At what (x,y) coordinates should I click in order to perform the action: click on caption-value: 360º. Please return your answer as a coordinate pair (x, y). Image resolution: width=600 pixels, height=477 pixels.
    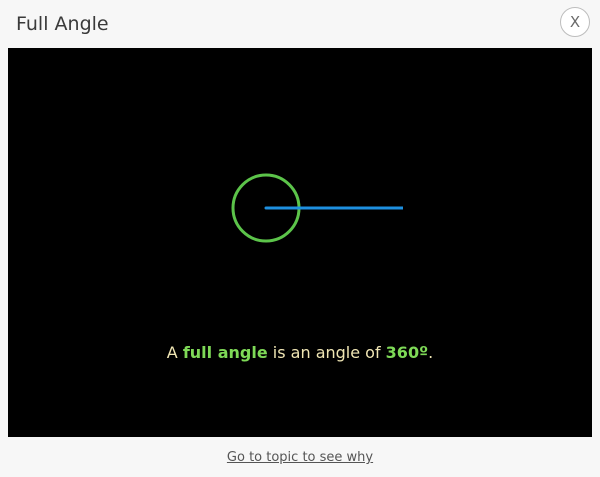
    Looking at the image, I should click on (407, 352).